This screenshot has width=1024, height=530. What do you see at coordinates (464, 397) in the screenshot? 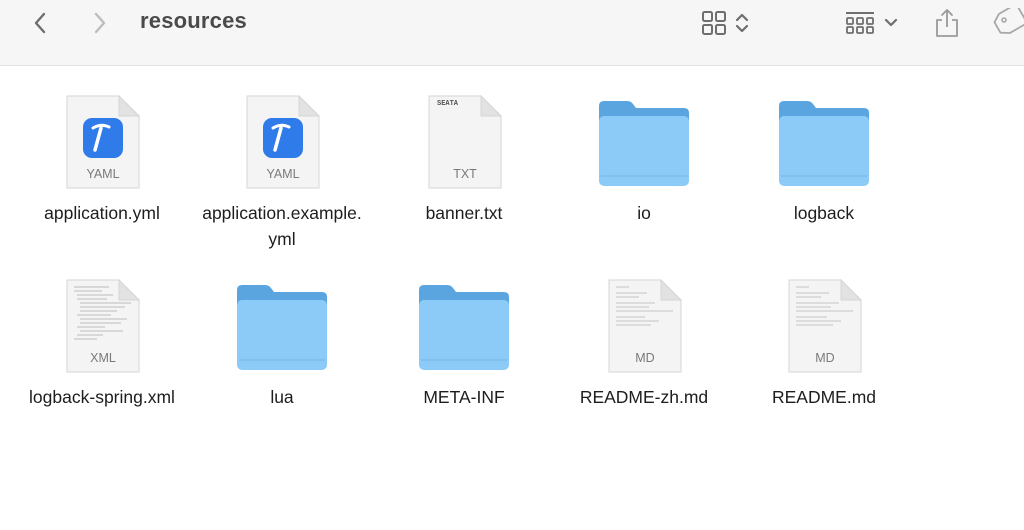
I see `folder-name: META-INF` at bounding box center [464, 397].